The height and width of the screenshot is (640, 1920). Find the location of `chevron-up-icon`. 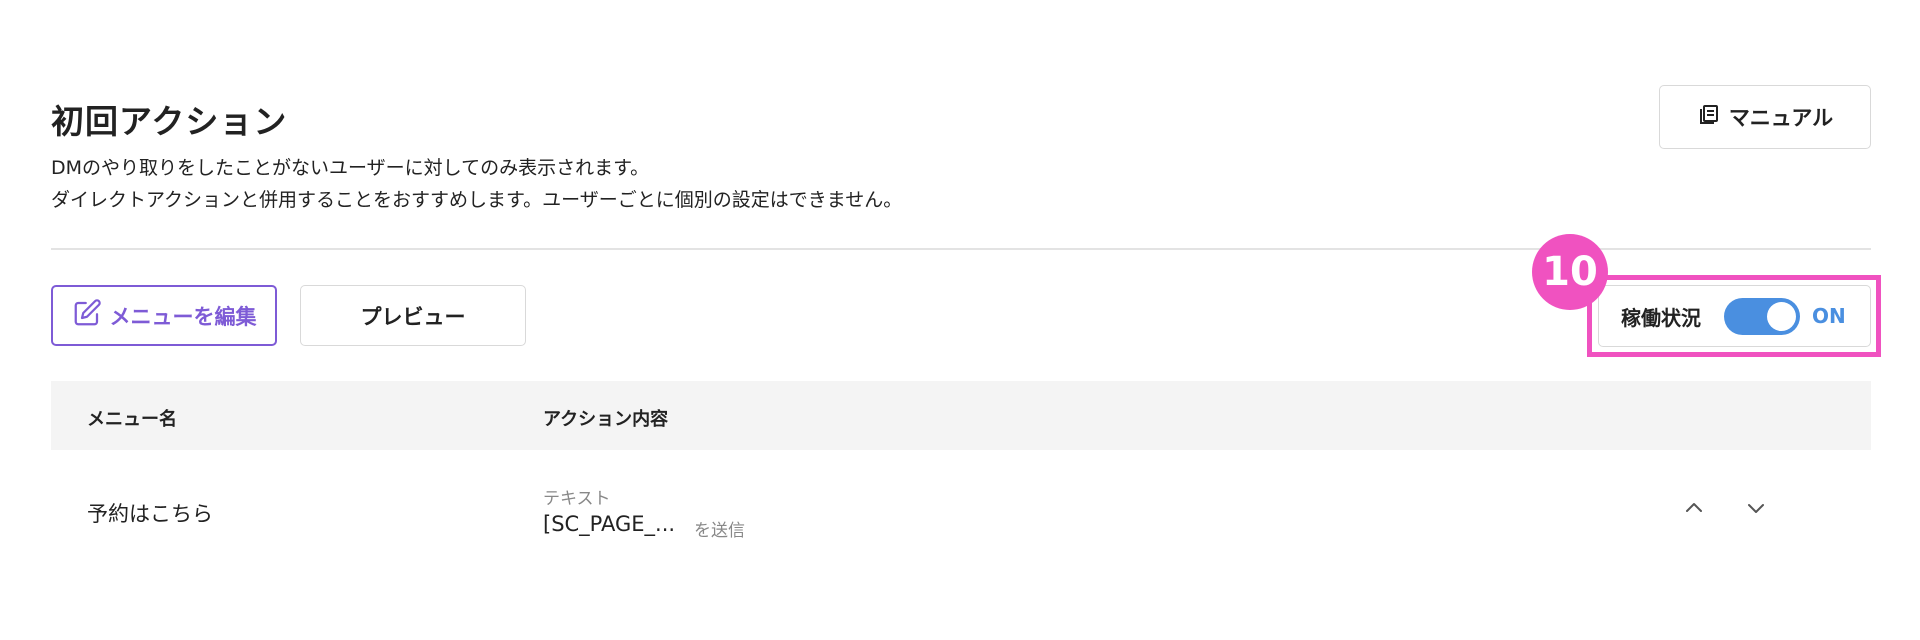

chevron-up-icon is located at coordinates (1694, 510).